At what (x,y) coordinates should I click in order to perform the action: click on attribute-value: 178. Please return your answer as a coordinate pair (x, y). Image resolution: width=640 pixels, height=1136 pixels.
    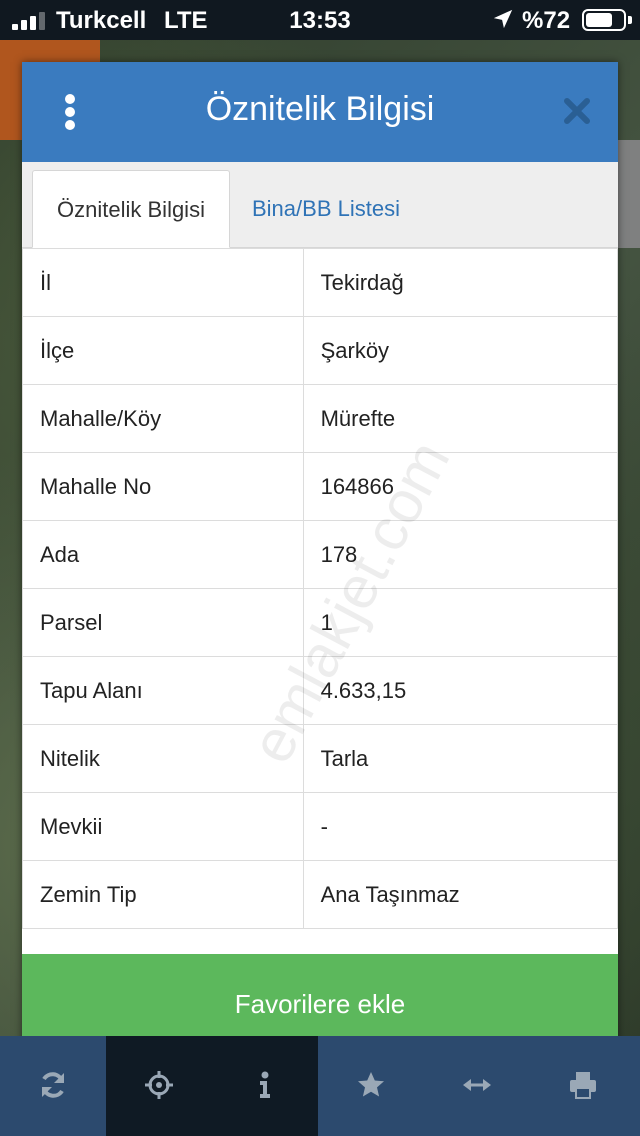
    Looking at the image, I should click on (460, 554).